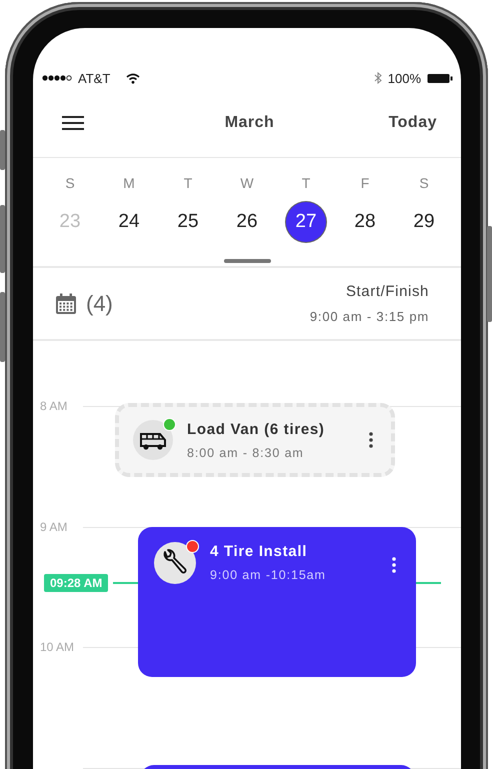  What do you see at coordinates (255, 440) in the screenshot?
I see `appointment-card: Load Van (6 tires) 8:00 am - 8:30 am` at bounding box center [255, 440].